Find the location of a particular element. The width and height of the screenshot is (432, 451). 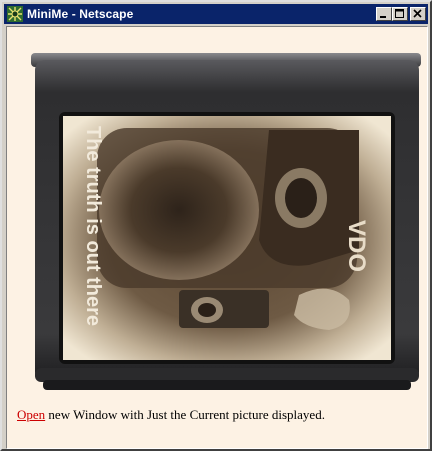

maximize-icon is located at coordinates (399, 13).